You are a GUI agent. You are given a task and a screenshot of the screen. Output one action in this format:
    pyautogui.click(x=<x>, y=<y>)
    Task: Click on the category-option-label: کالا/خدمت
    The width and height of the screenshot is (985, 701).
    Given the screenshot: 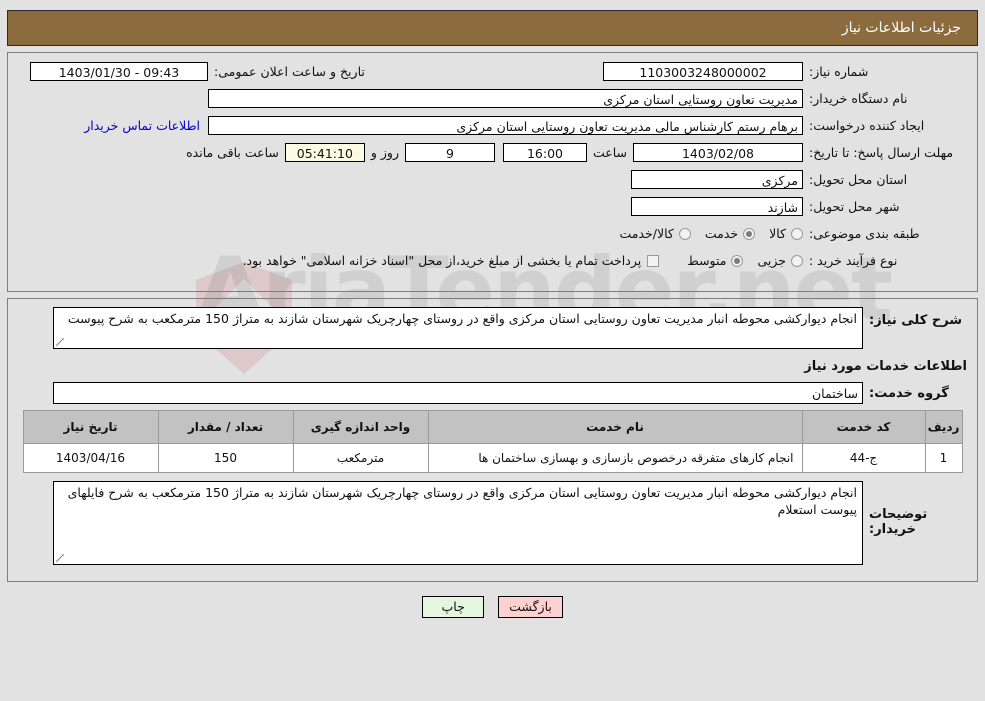 What is the action you would take?
    pyautogui.click(x=646, y=233)
    